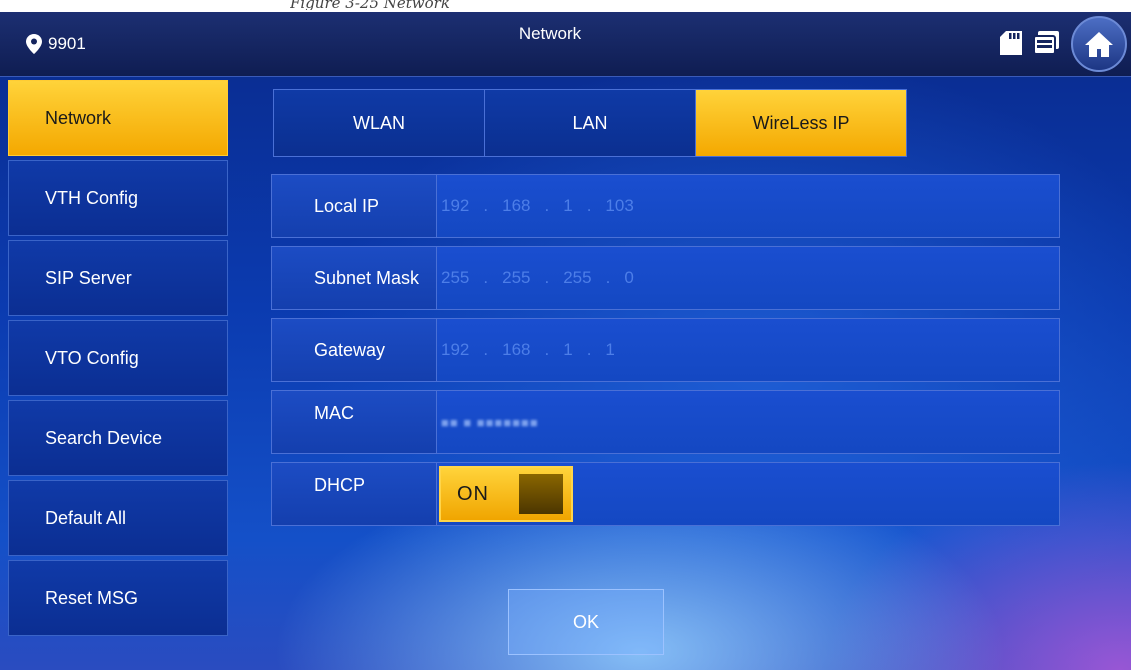 This screenshot has height=670, width=1131. I want to click on gateway-row: Gateway 192 . 168 . 1 . 1, so click(665, 350).